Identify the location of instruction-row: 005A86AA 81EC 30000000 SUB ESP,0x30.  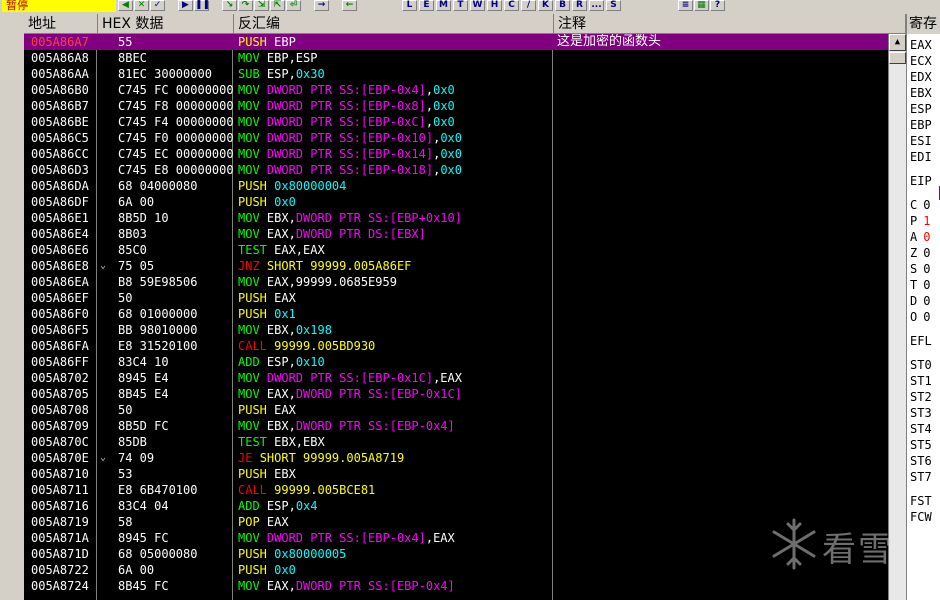
(456, 74).